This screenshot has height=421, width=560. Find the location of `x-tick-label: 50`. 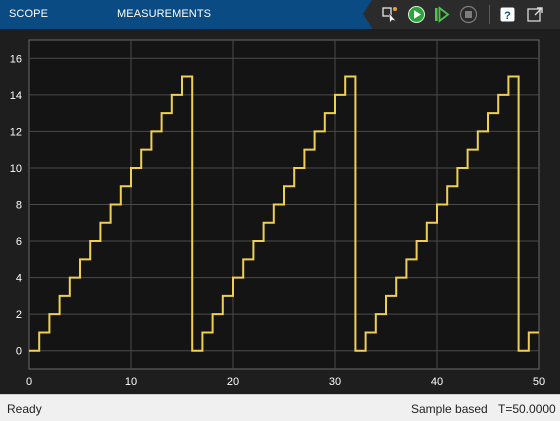

x-tick-label: 50 is located at coordinates (539, 382).